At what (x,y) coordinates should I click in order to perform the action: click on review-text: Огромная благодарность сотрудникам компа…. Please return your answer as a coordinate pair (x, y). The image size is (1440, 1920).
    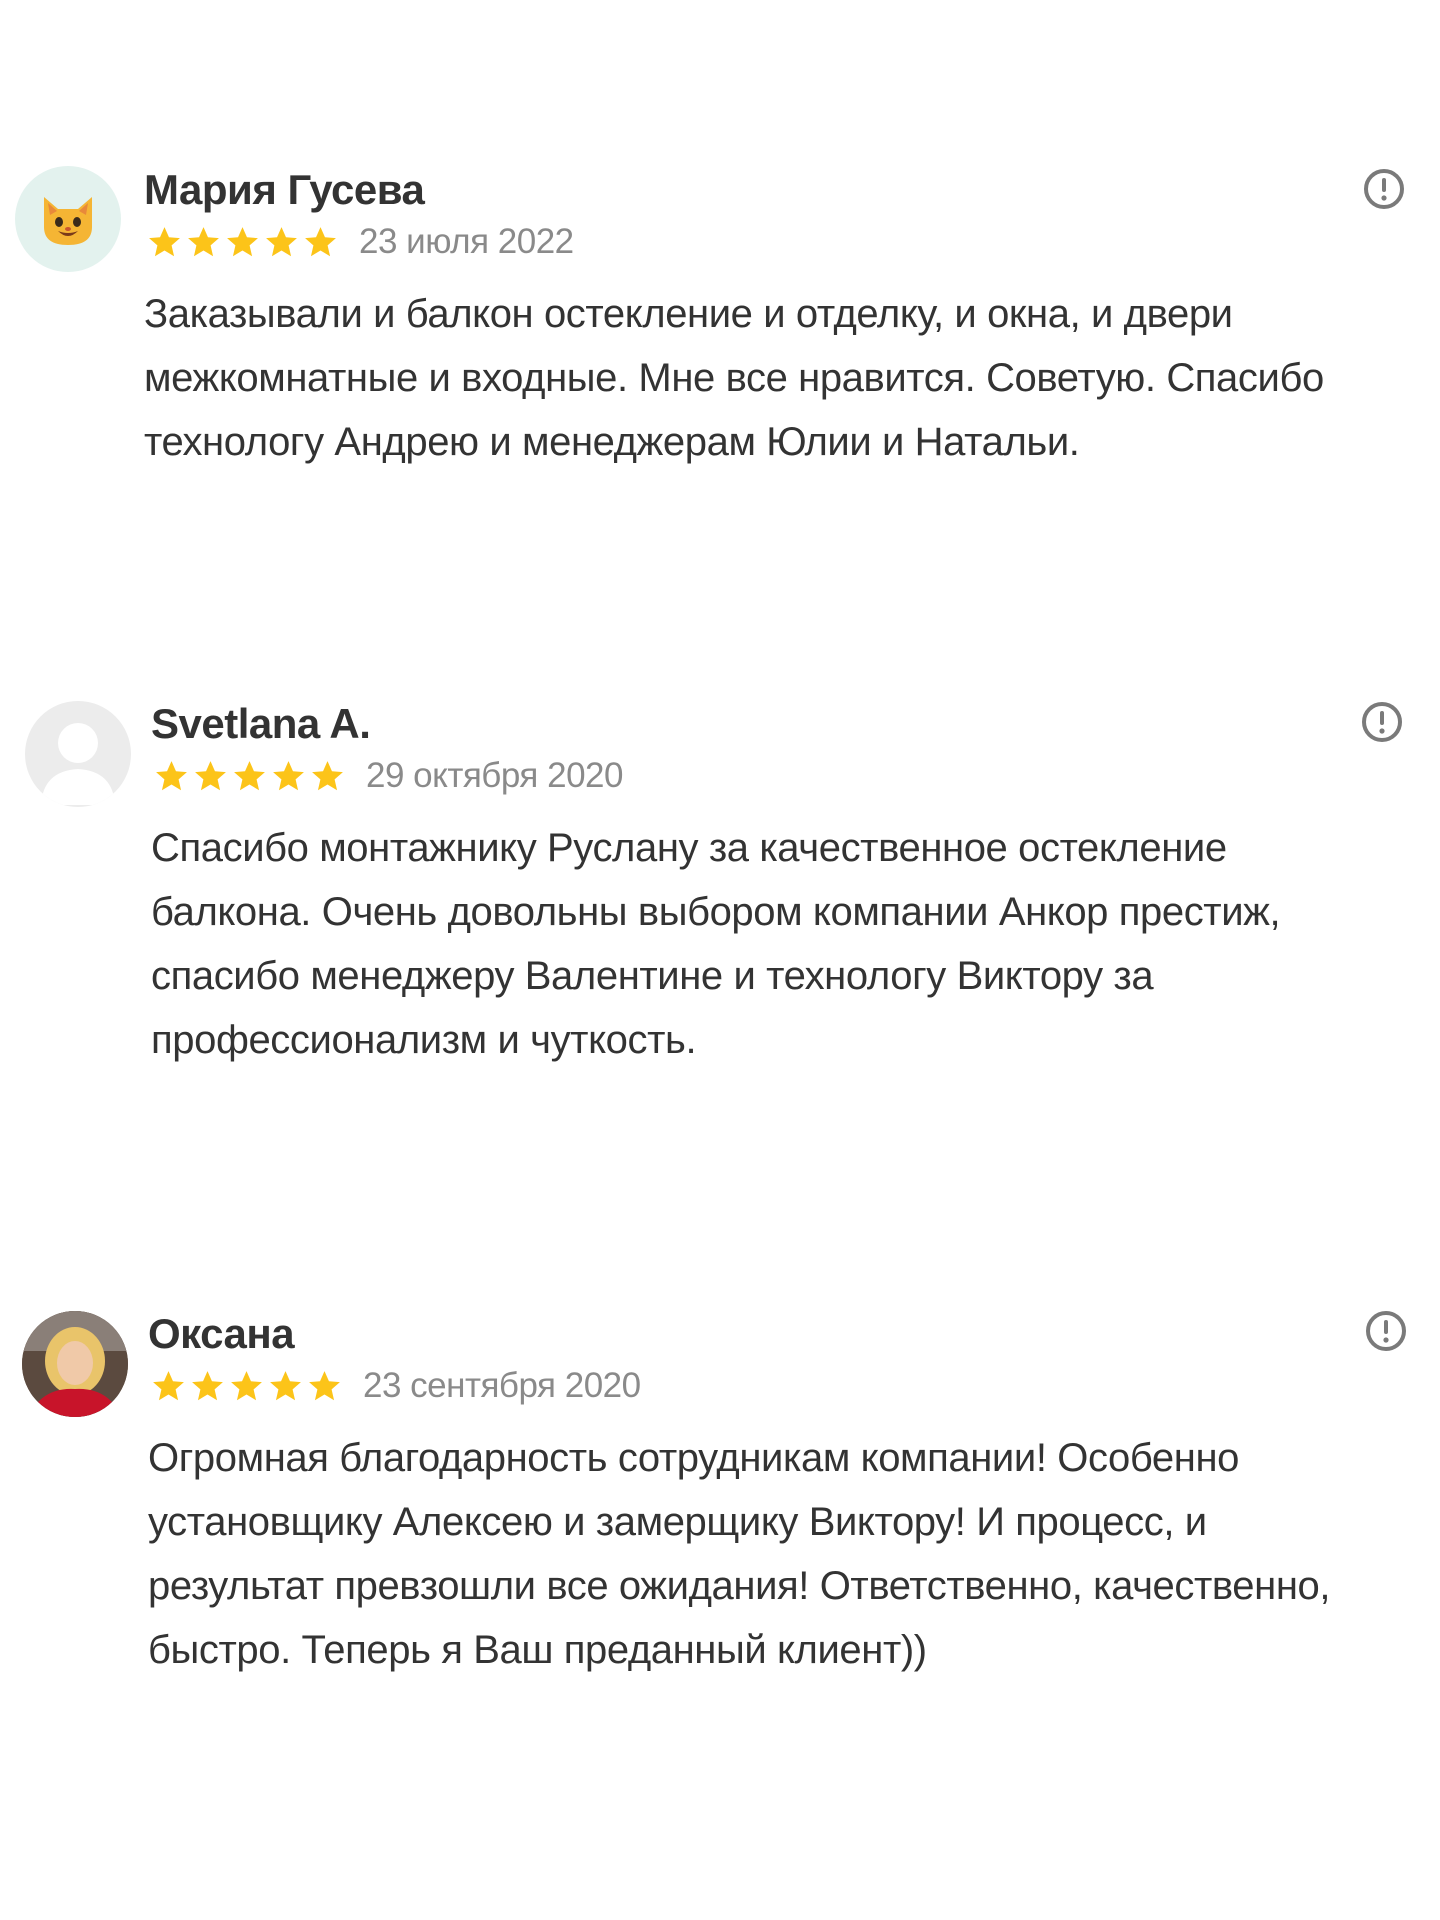
    Looking at the image, I should click on (739, 1554).